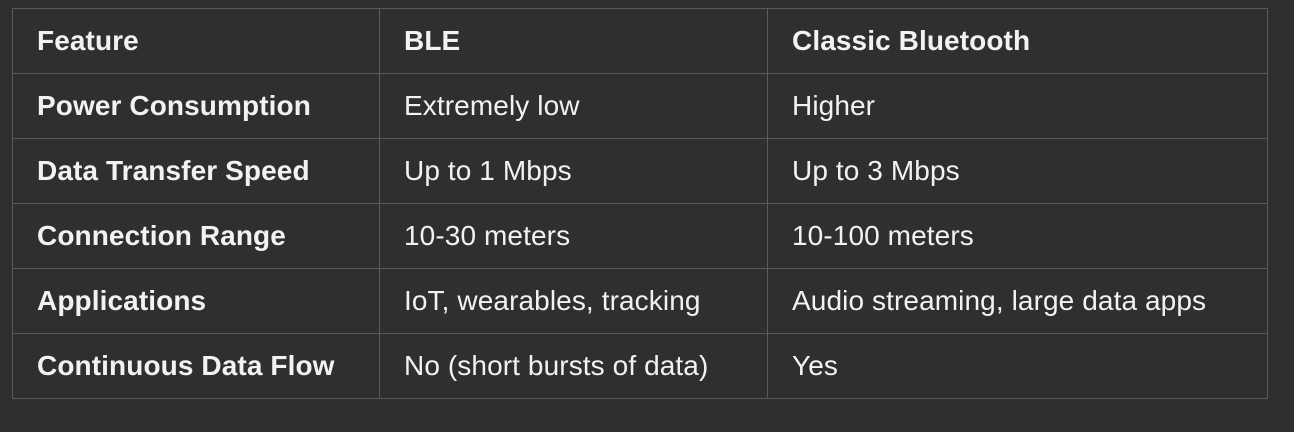 The image size is (1294, 432). Describe the element at coordinates (196, 41) in the screenshot. I see `header-feature: Feature` at that location.